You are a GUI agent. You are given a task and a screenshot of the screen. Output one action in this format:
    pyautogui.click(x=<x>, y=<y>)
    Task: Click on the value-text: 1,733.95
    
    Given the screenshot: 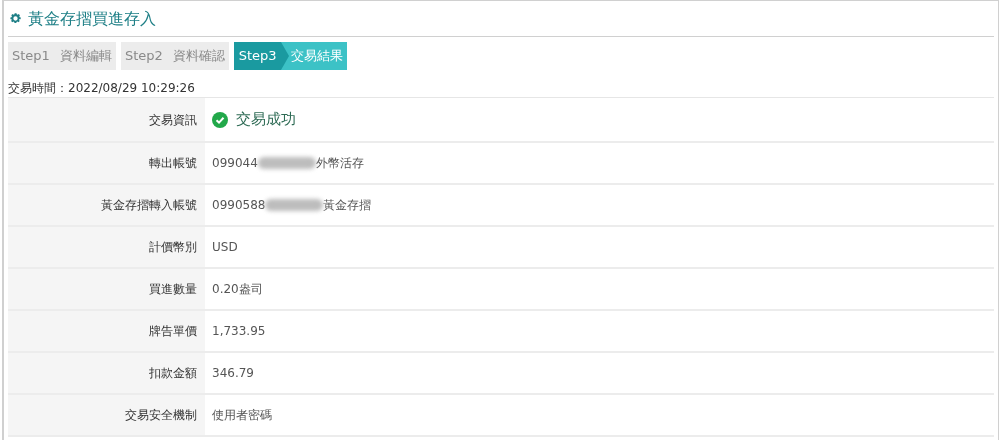 What is the action you would take?
    pyautogui.click(x=239, y=331)
    